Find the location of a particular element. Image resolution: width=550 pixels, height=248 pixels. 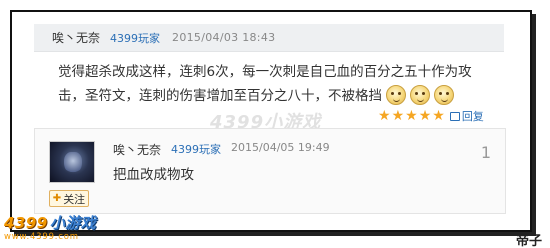

reply-meta: 唉丶无奈 4399玩家 2015/04/05 19:49 is located at coordinates (221, 149).